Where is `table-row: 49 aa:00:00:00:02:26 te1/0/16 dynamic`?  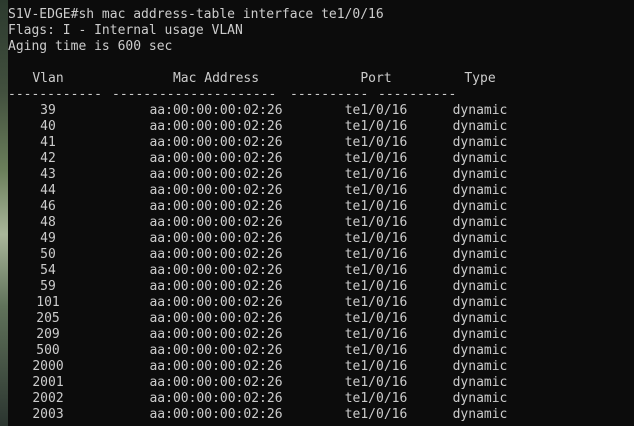
table-row: 49 aa:00:00:00:02:26 te1/0/16 dynamic is located at coordinates (321, 239).